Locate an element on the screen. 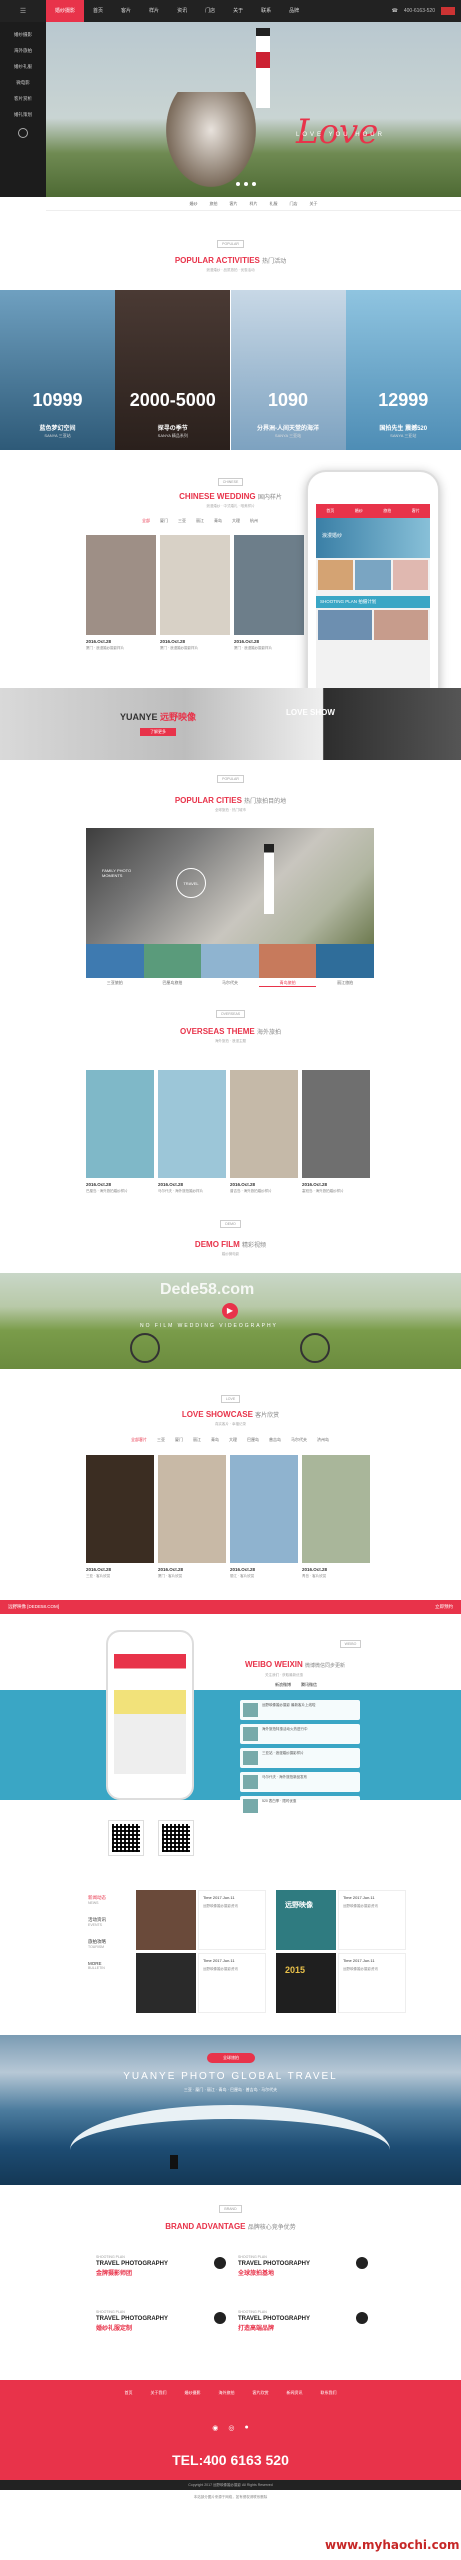 The width and height of the screenshot is (461, 2560). quick-icon-link: 旅拍 is located at coordinates (214, 204).